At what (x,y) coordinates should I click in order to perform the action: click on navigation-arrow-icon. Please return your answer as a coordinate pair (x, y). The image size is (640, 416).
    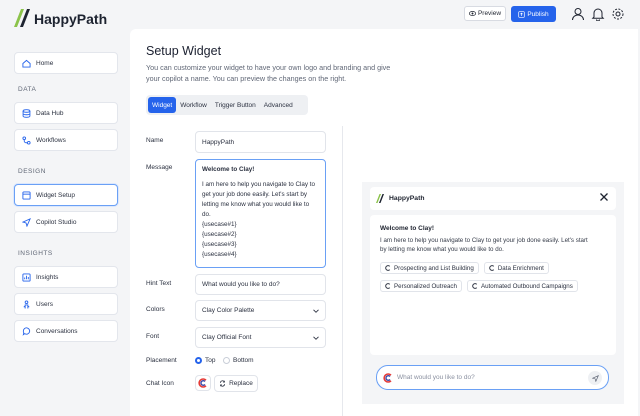
    Looking at the image, I should click on (26, 222).